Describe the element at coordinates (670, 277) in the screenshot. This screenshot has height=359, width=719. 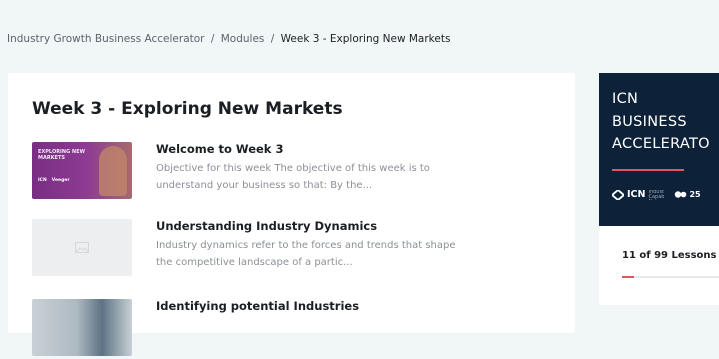
I see `progress-bar` at that location.